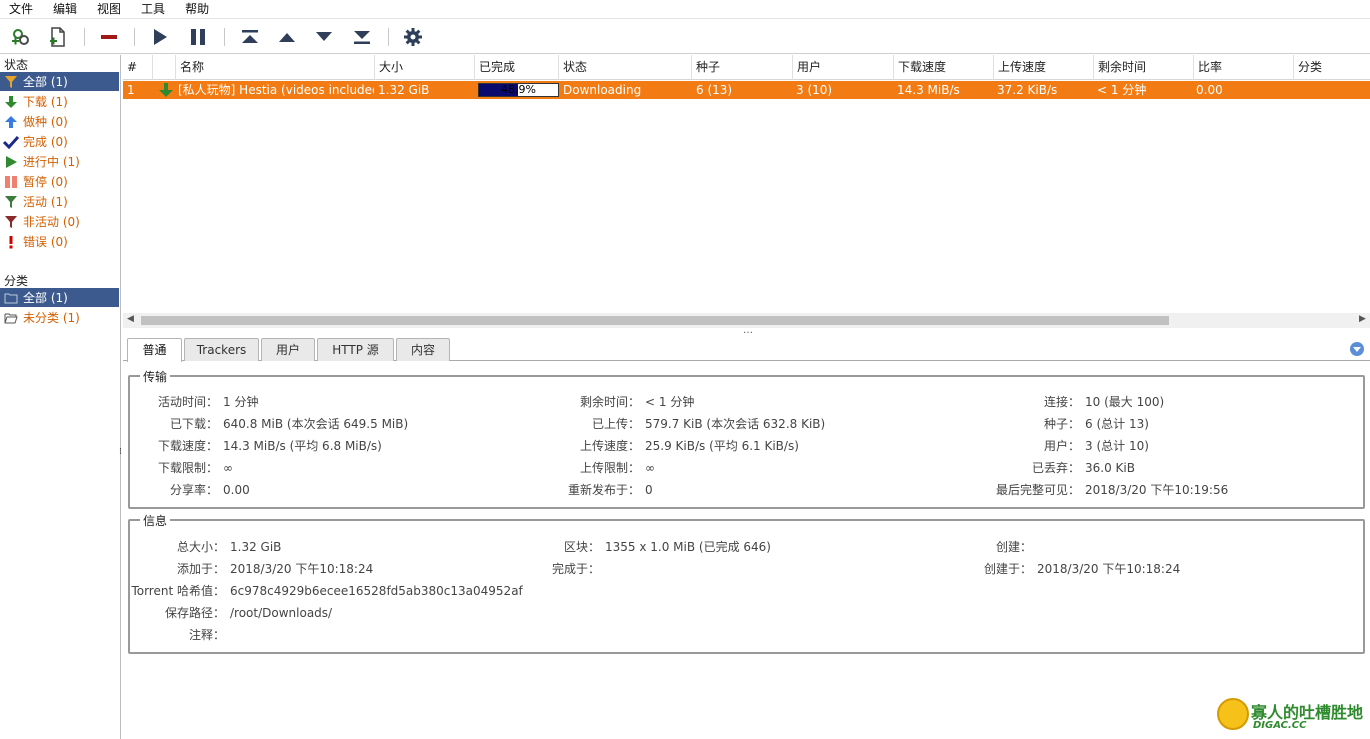 The height and width of the screenshot is (739, 1370). What do you see at coordinates (45, 102) in the screenshot?
I see `sidebar-item-label: 下载 (1)` at bounding box center [45, 102].